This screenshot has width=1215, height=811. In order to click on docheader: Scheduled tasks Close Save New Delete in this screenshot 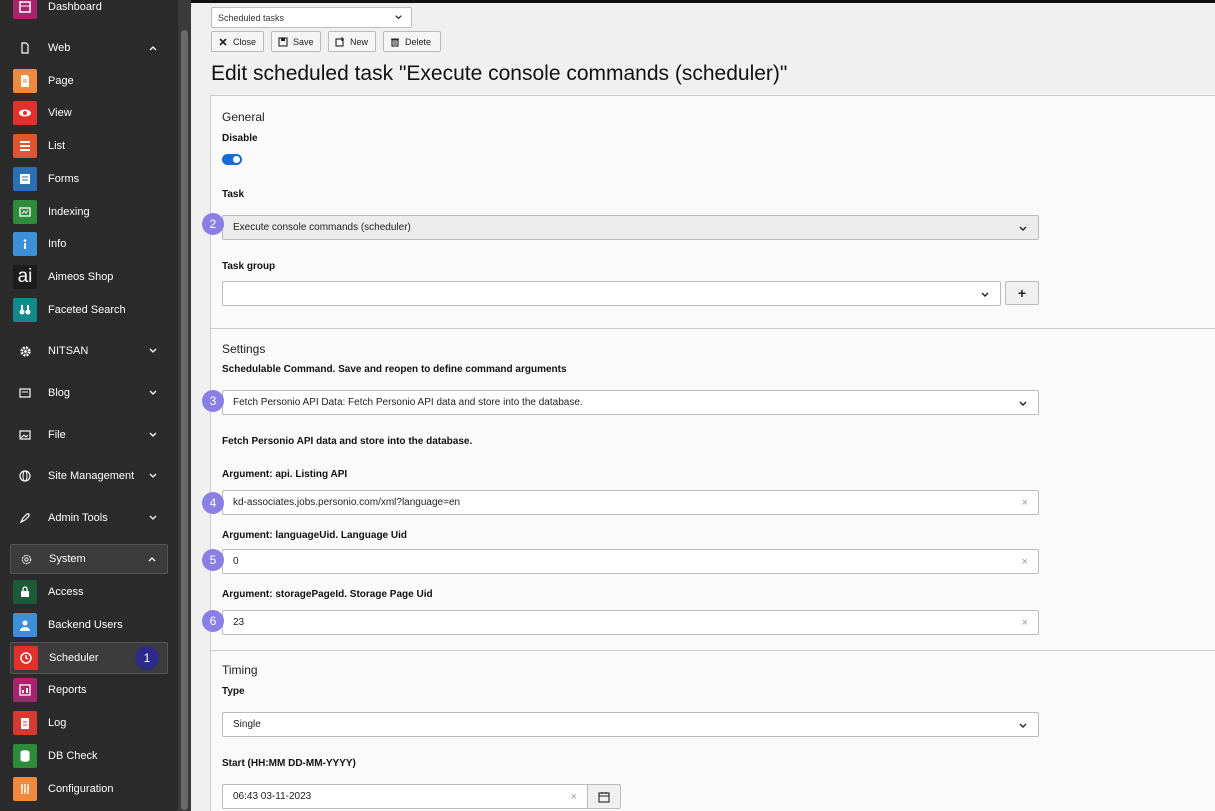, I will do `click(703, 30)`.